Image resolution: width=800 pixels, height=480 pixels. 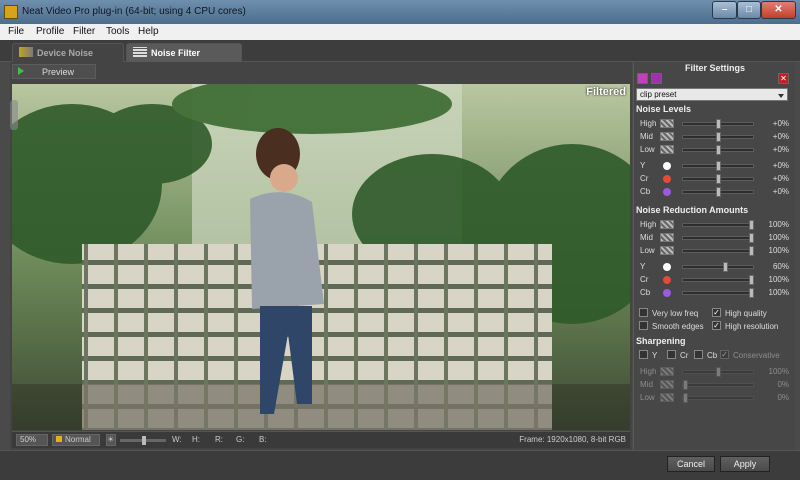 I want to click on close-button: ✕, so click(x=778, y=10).